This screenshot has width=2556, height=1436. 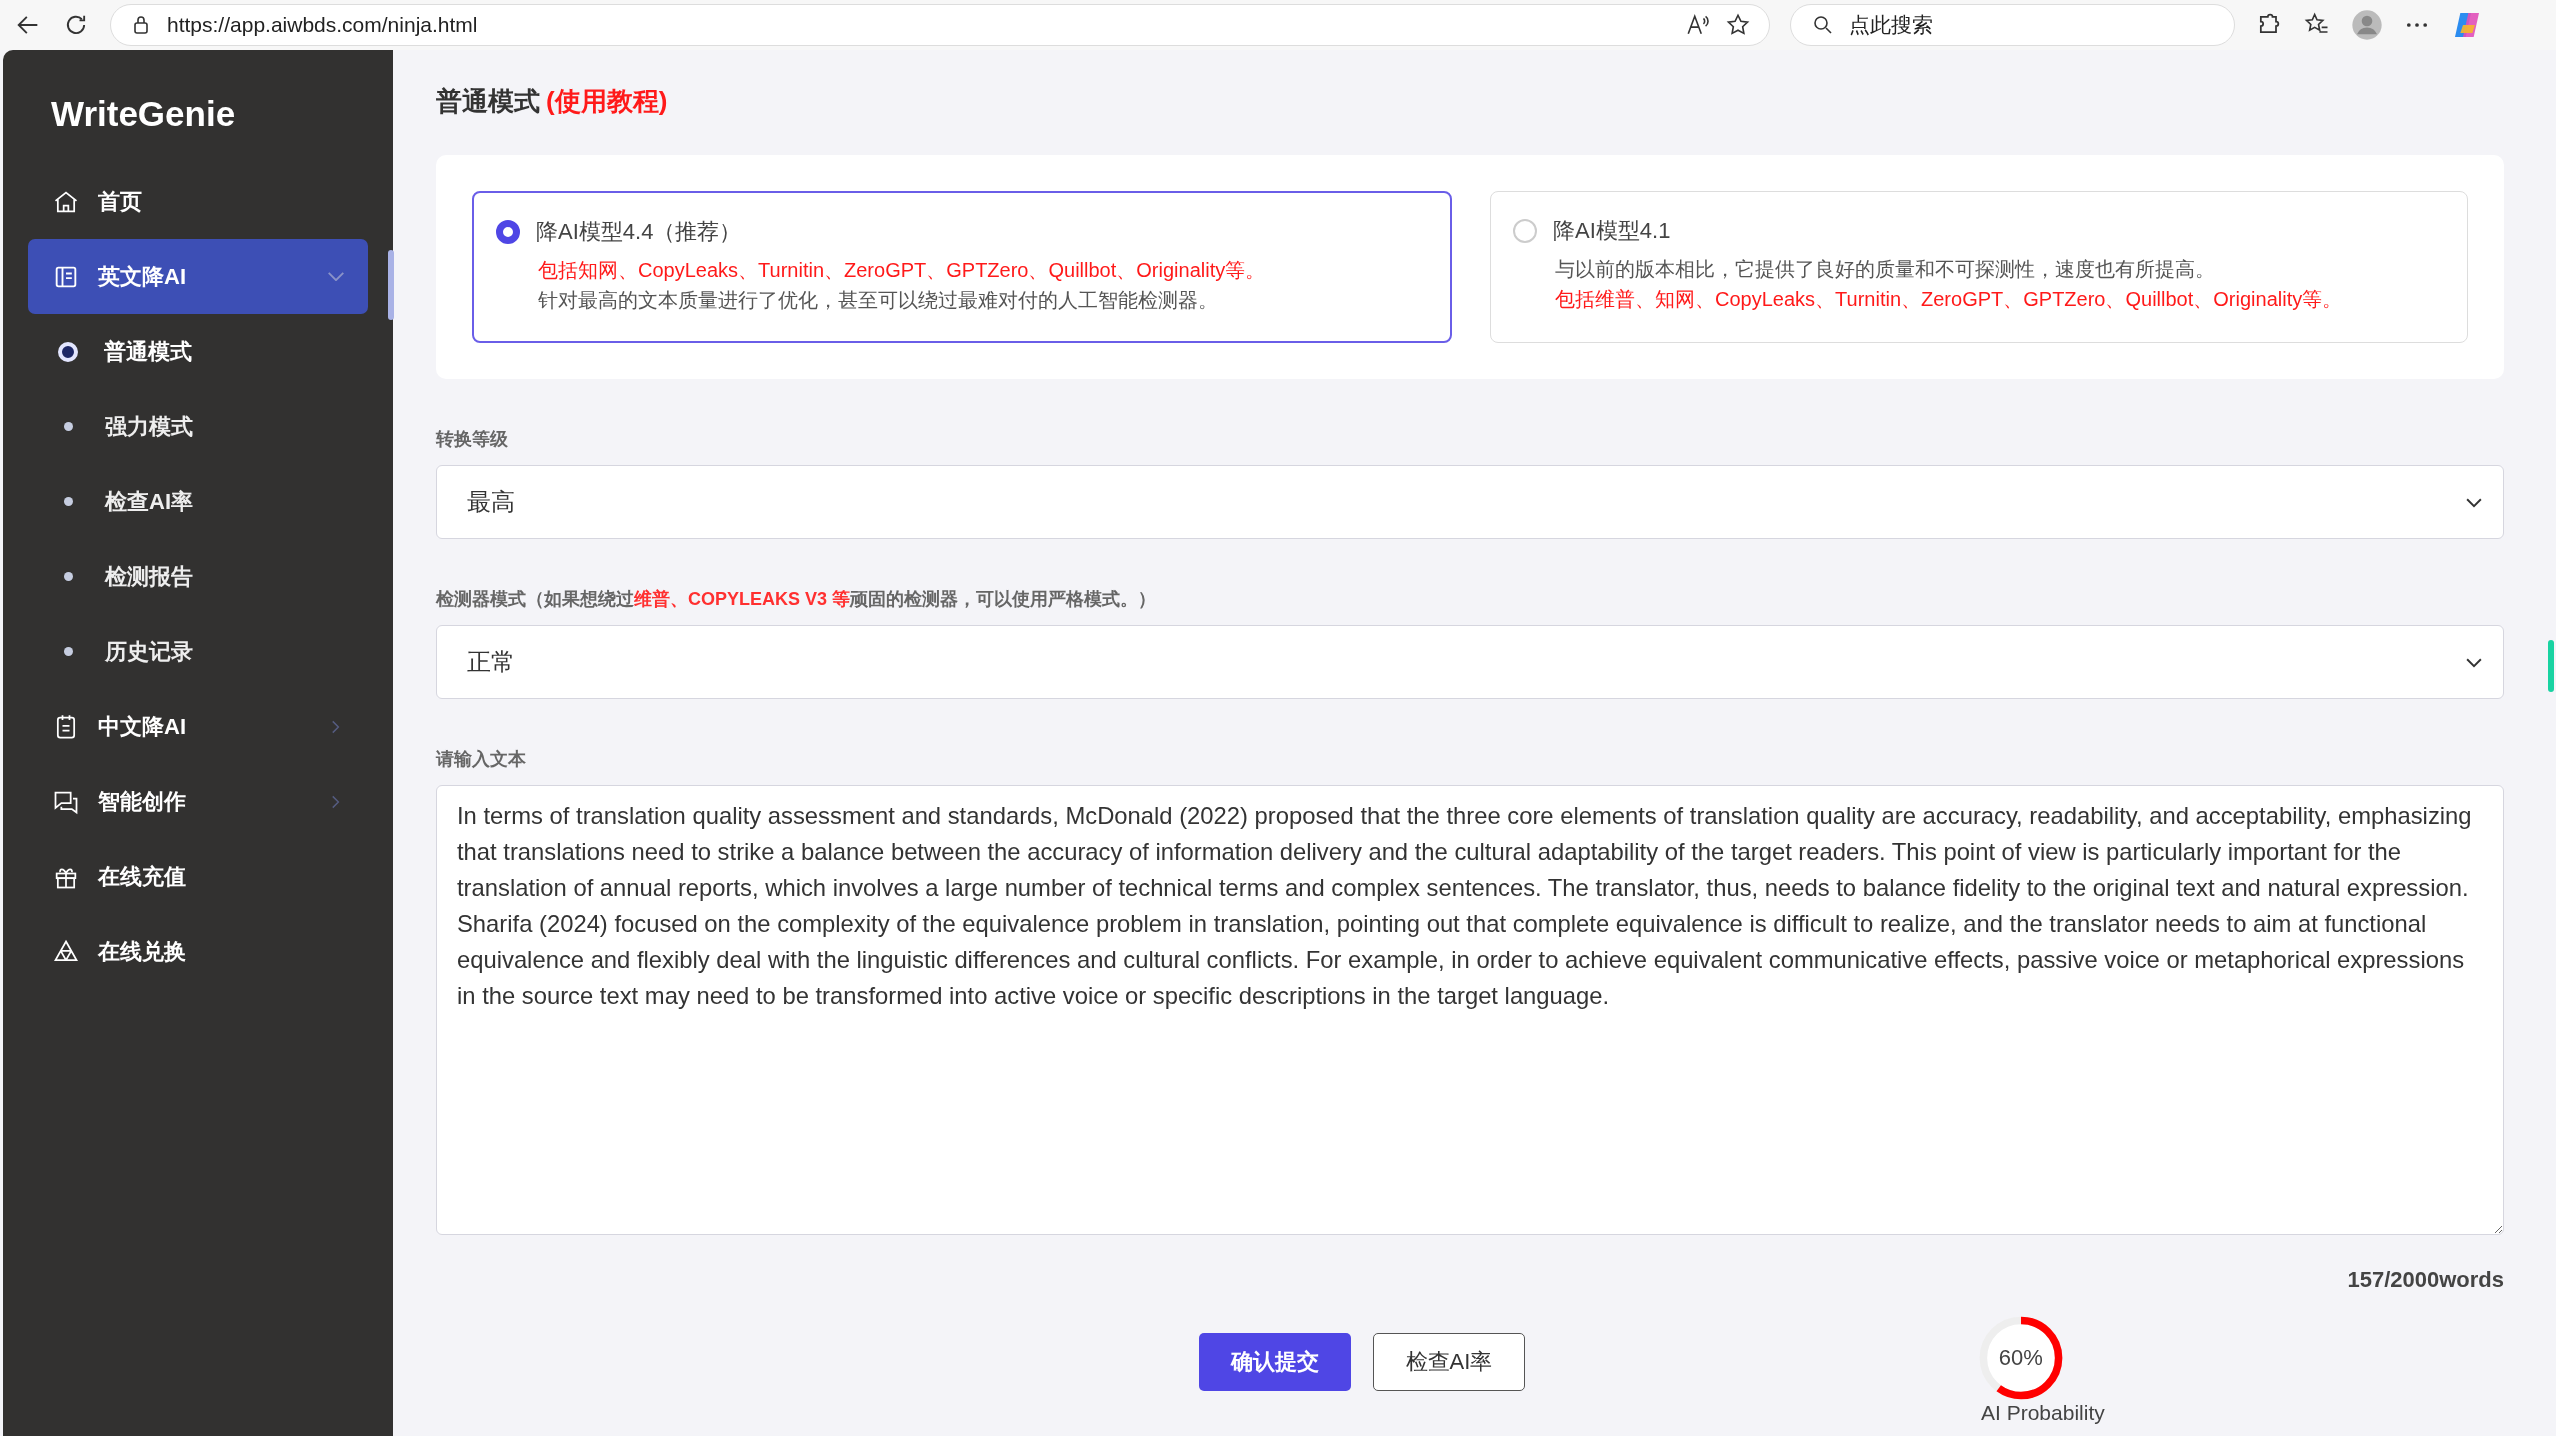 What do you see at coordinates (940, 25) in the screenshot?
I see `address-bar: https://app.aiwbds.com/ninja.html` at bounding box center [940, 25].